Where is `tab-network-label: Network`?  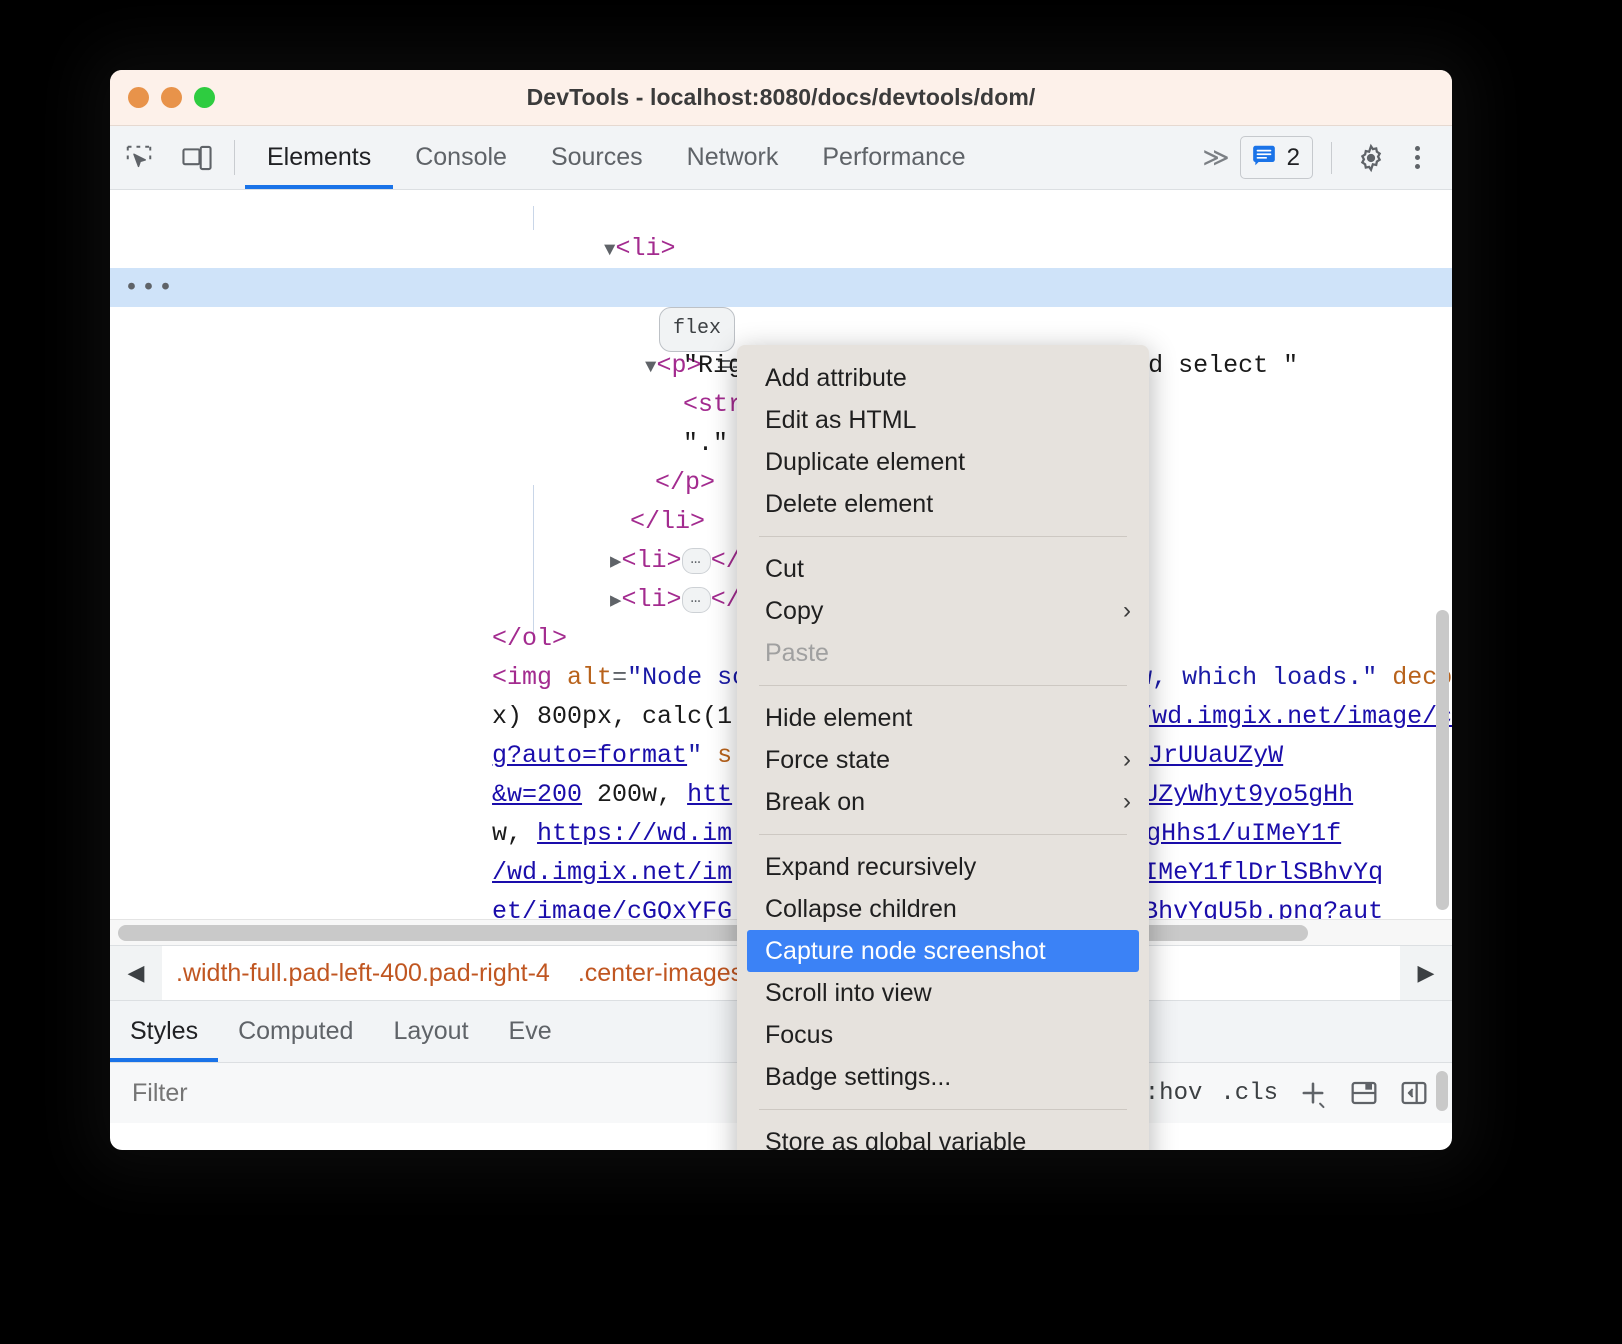 tab-network-label: Network is located at coordinates (732, 157).